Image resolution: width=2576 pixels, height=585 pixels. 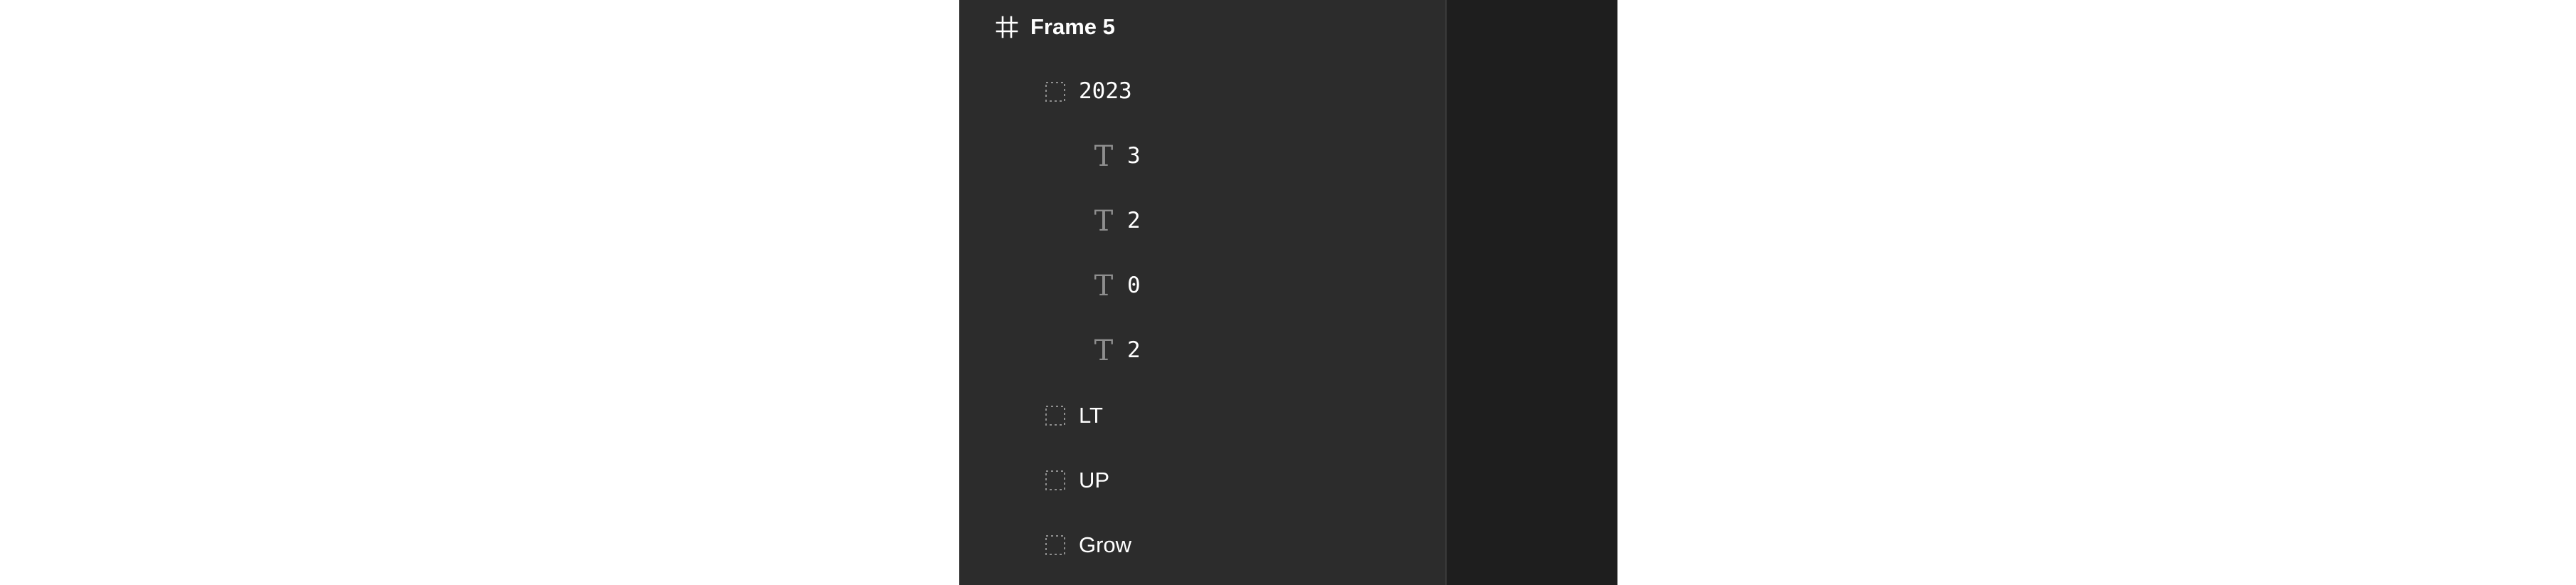 I want to click on layer-label: Grow, so click(x=1105, y=544).